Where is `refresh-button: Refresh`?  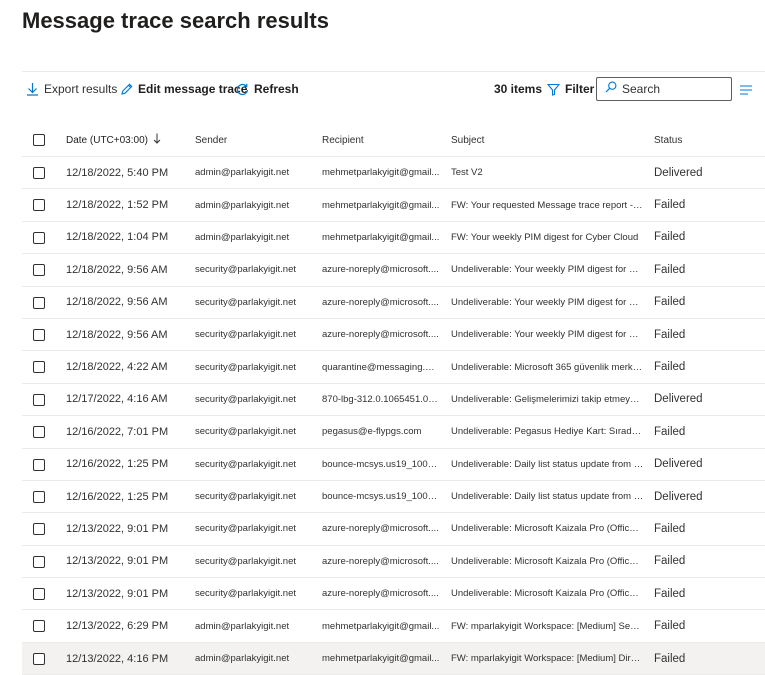
refresh-button: Refresh is located at coordinates (267, 89).